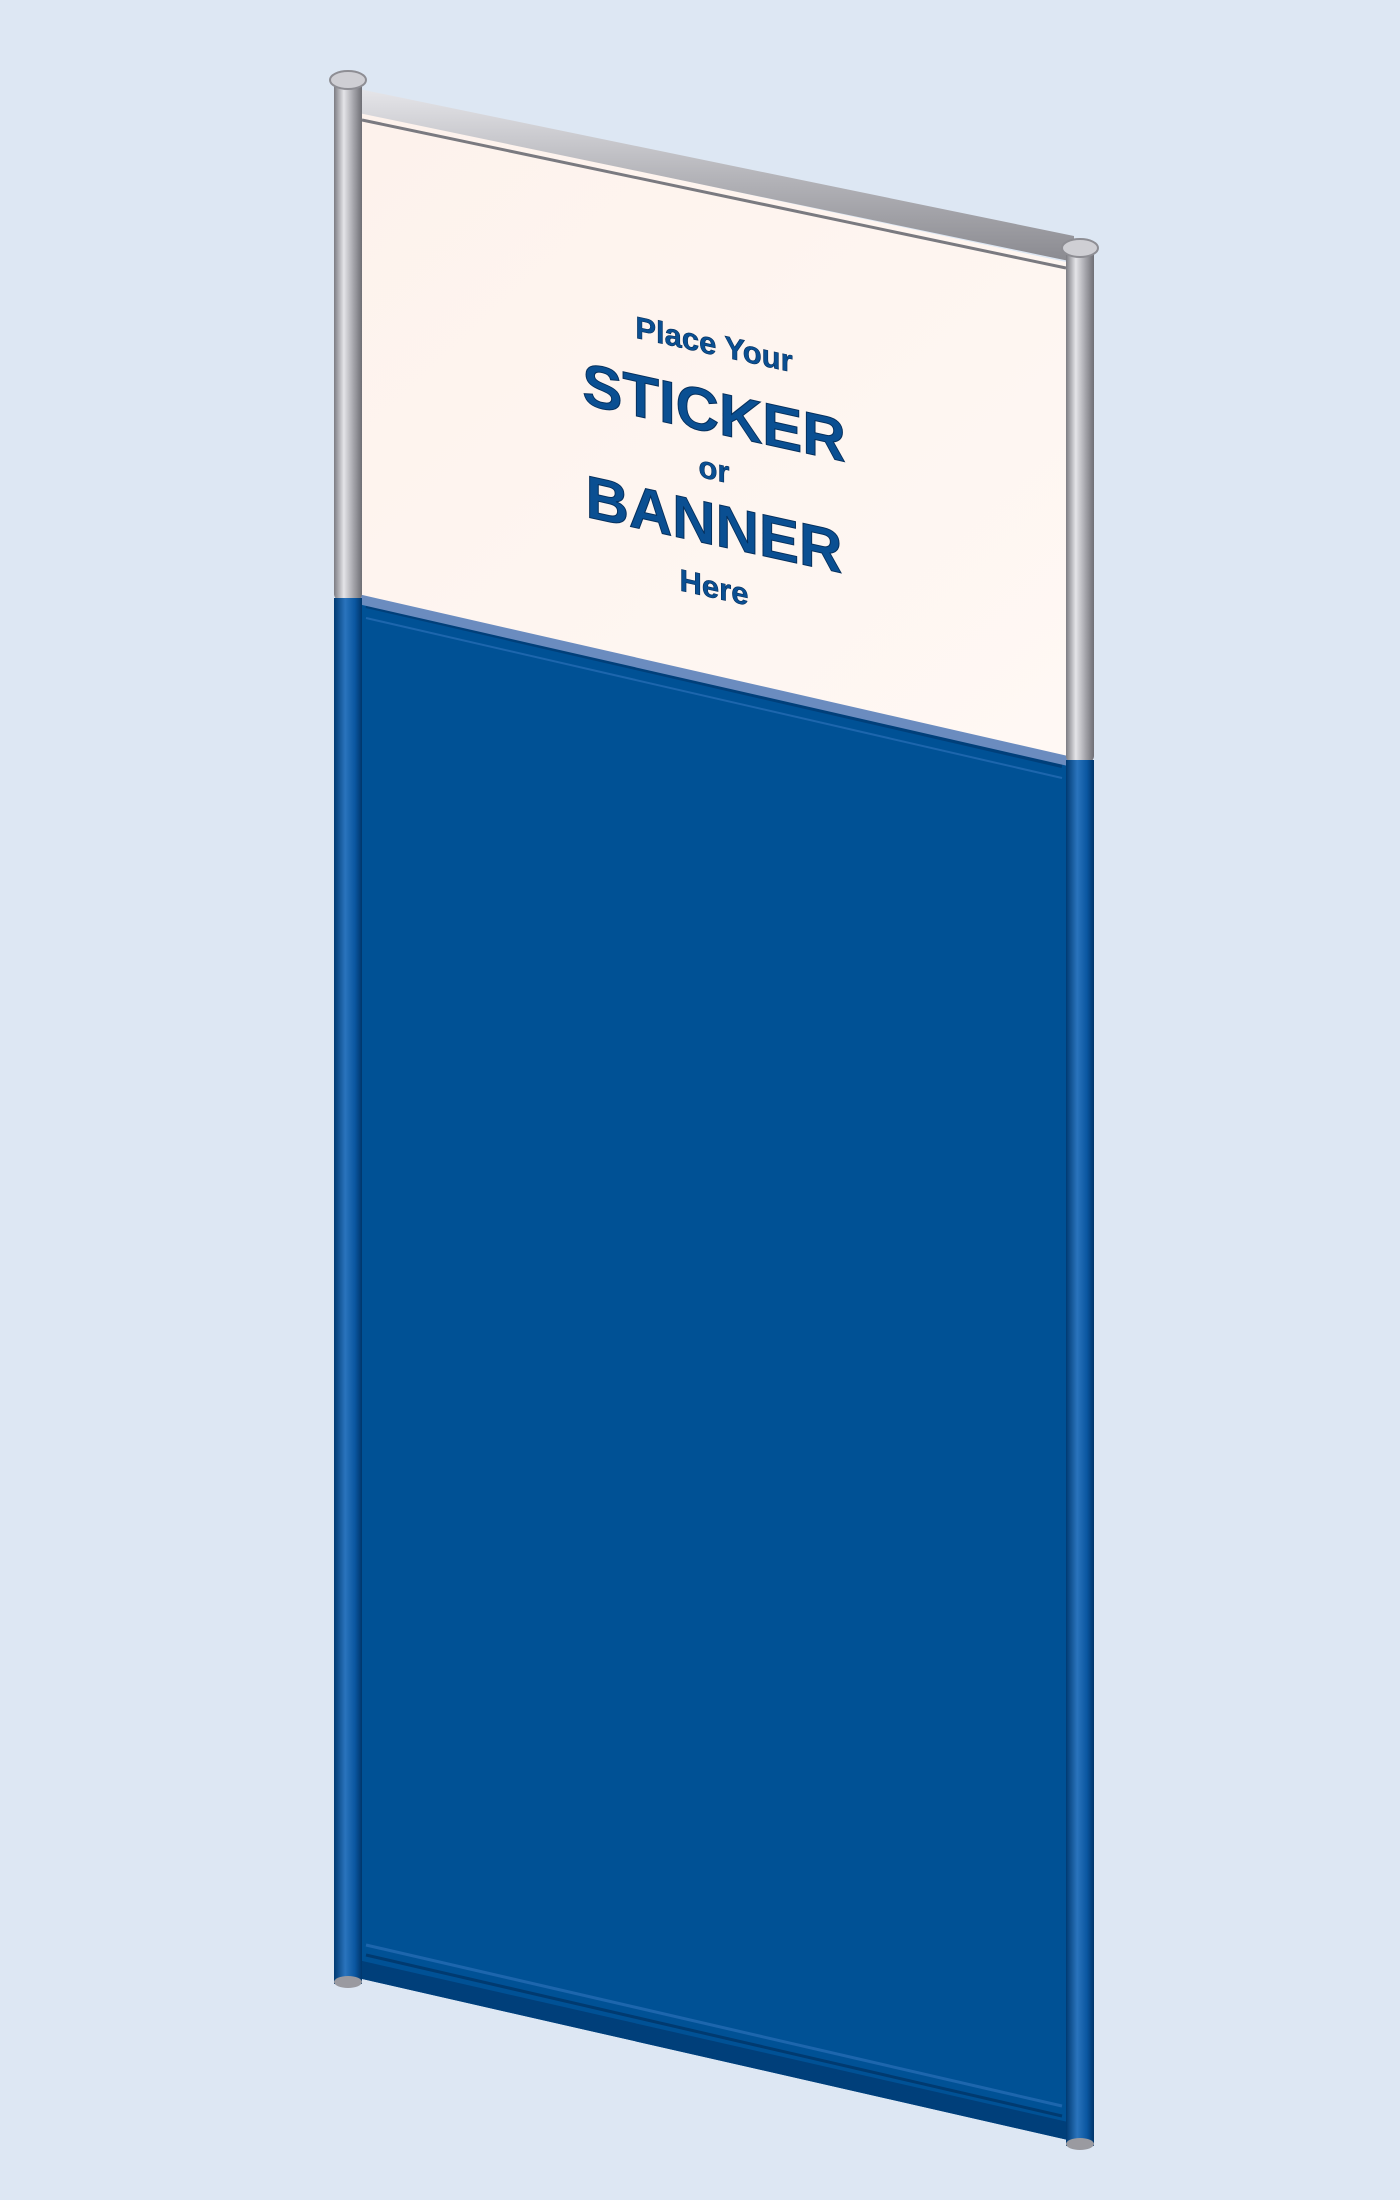  What do you see at coordinates (1080, 1453) in the screenshot?
I see `right-post-lower` at bounding box center [1080, 1453].